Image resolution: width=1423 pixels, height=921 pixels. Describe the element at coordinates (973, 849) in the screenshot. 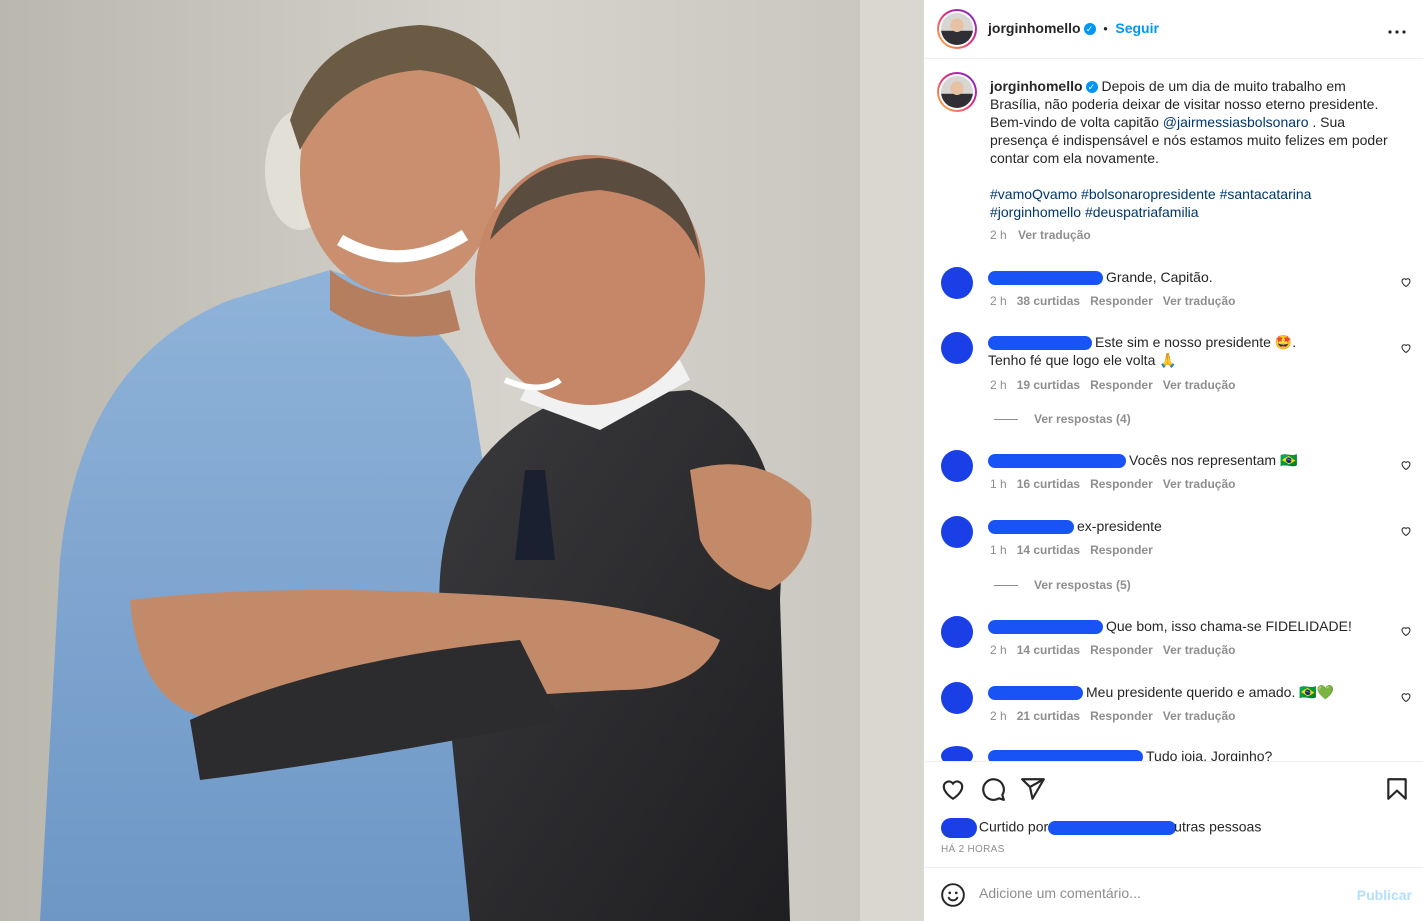

I see `post-timestamp: HÁ 2 HORAS` at that location.